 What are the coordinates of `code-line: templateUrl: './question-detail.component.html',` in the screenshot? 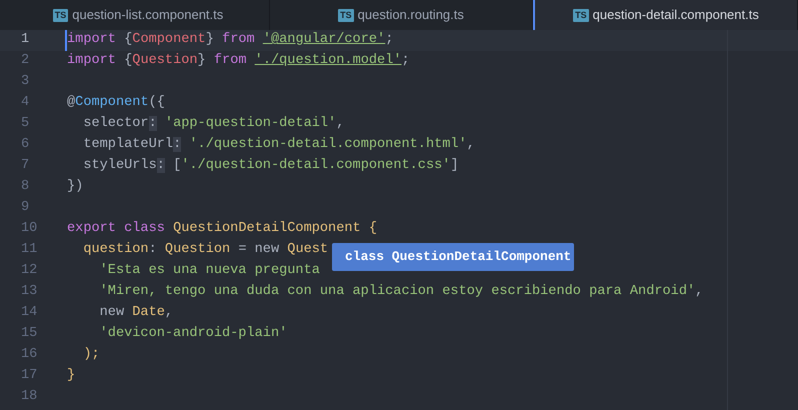 It's located at (278, 145).